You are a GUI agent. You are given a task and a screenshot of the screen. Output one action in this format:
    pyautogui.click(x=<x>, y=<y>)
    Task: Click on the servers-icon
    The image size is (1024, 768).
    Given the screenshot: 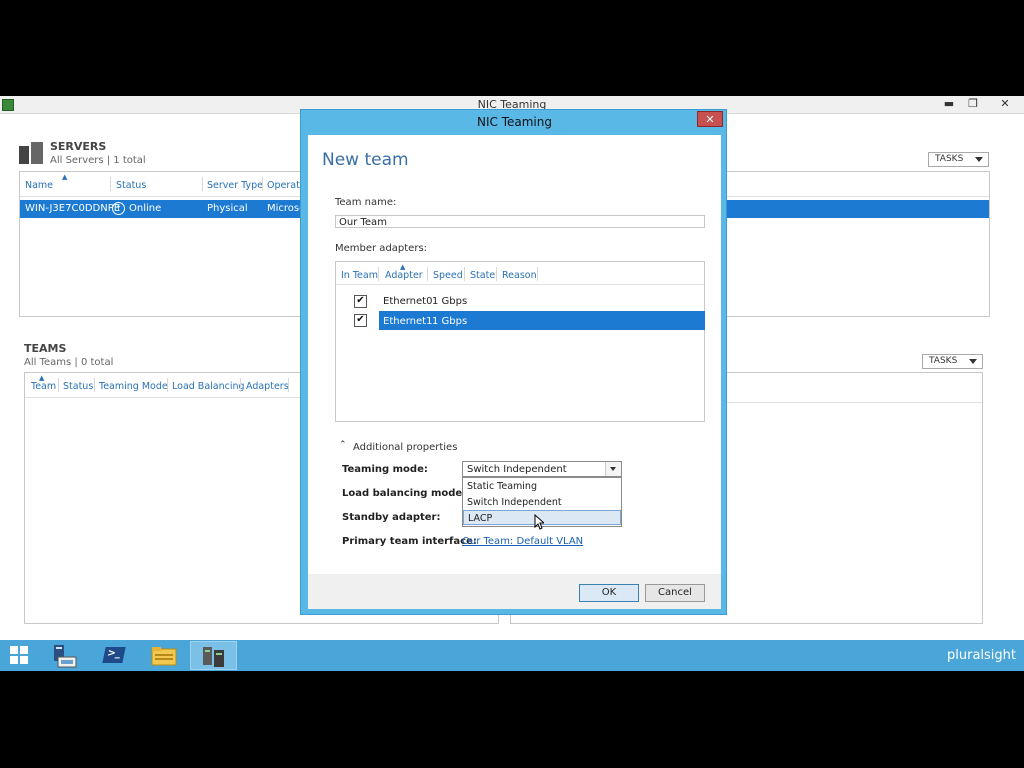 What is the action you would take?
    pyautogui.click(x=31, y=153)
    